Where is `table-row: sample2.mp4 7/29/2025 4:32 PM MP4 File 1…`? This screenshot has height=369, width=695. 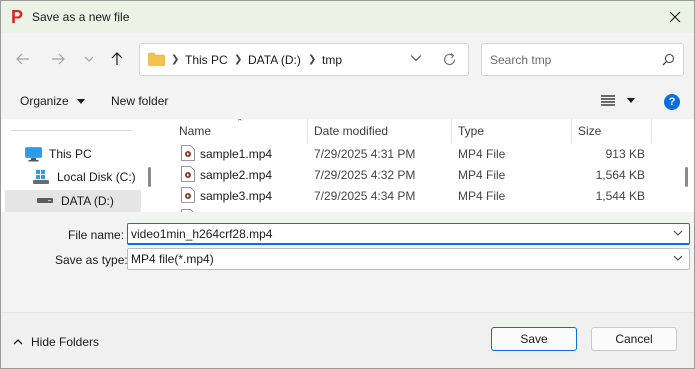 table-row: sample2.mp4 7/29/2025 4:32 PM MP4 File 1… is located at coordinates (419, 174).